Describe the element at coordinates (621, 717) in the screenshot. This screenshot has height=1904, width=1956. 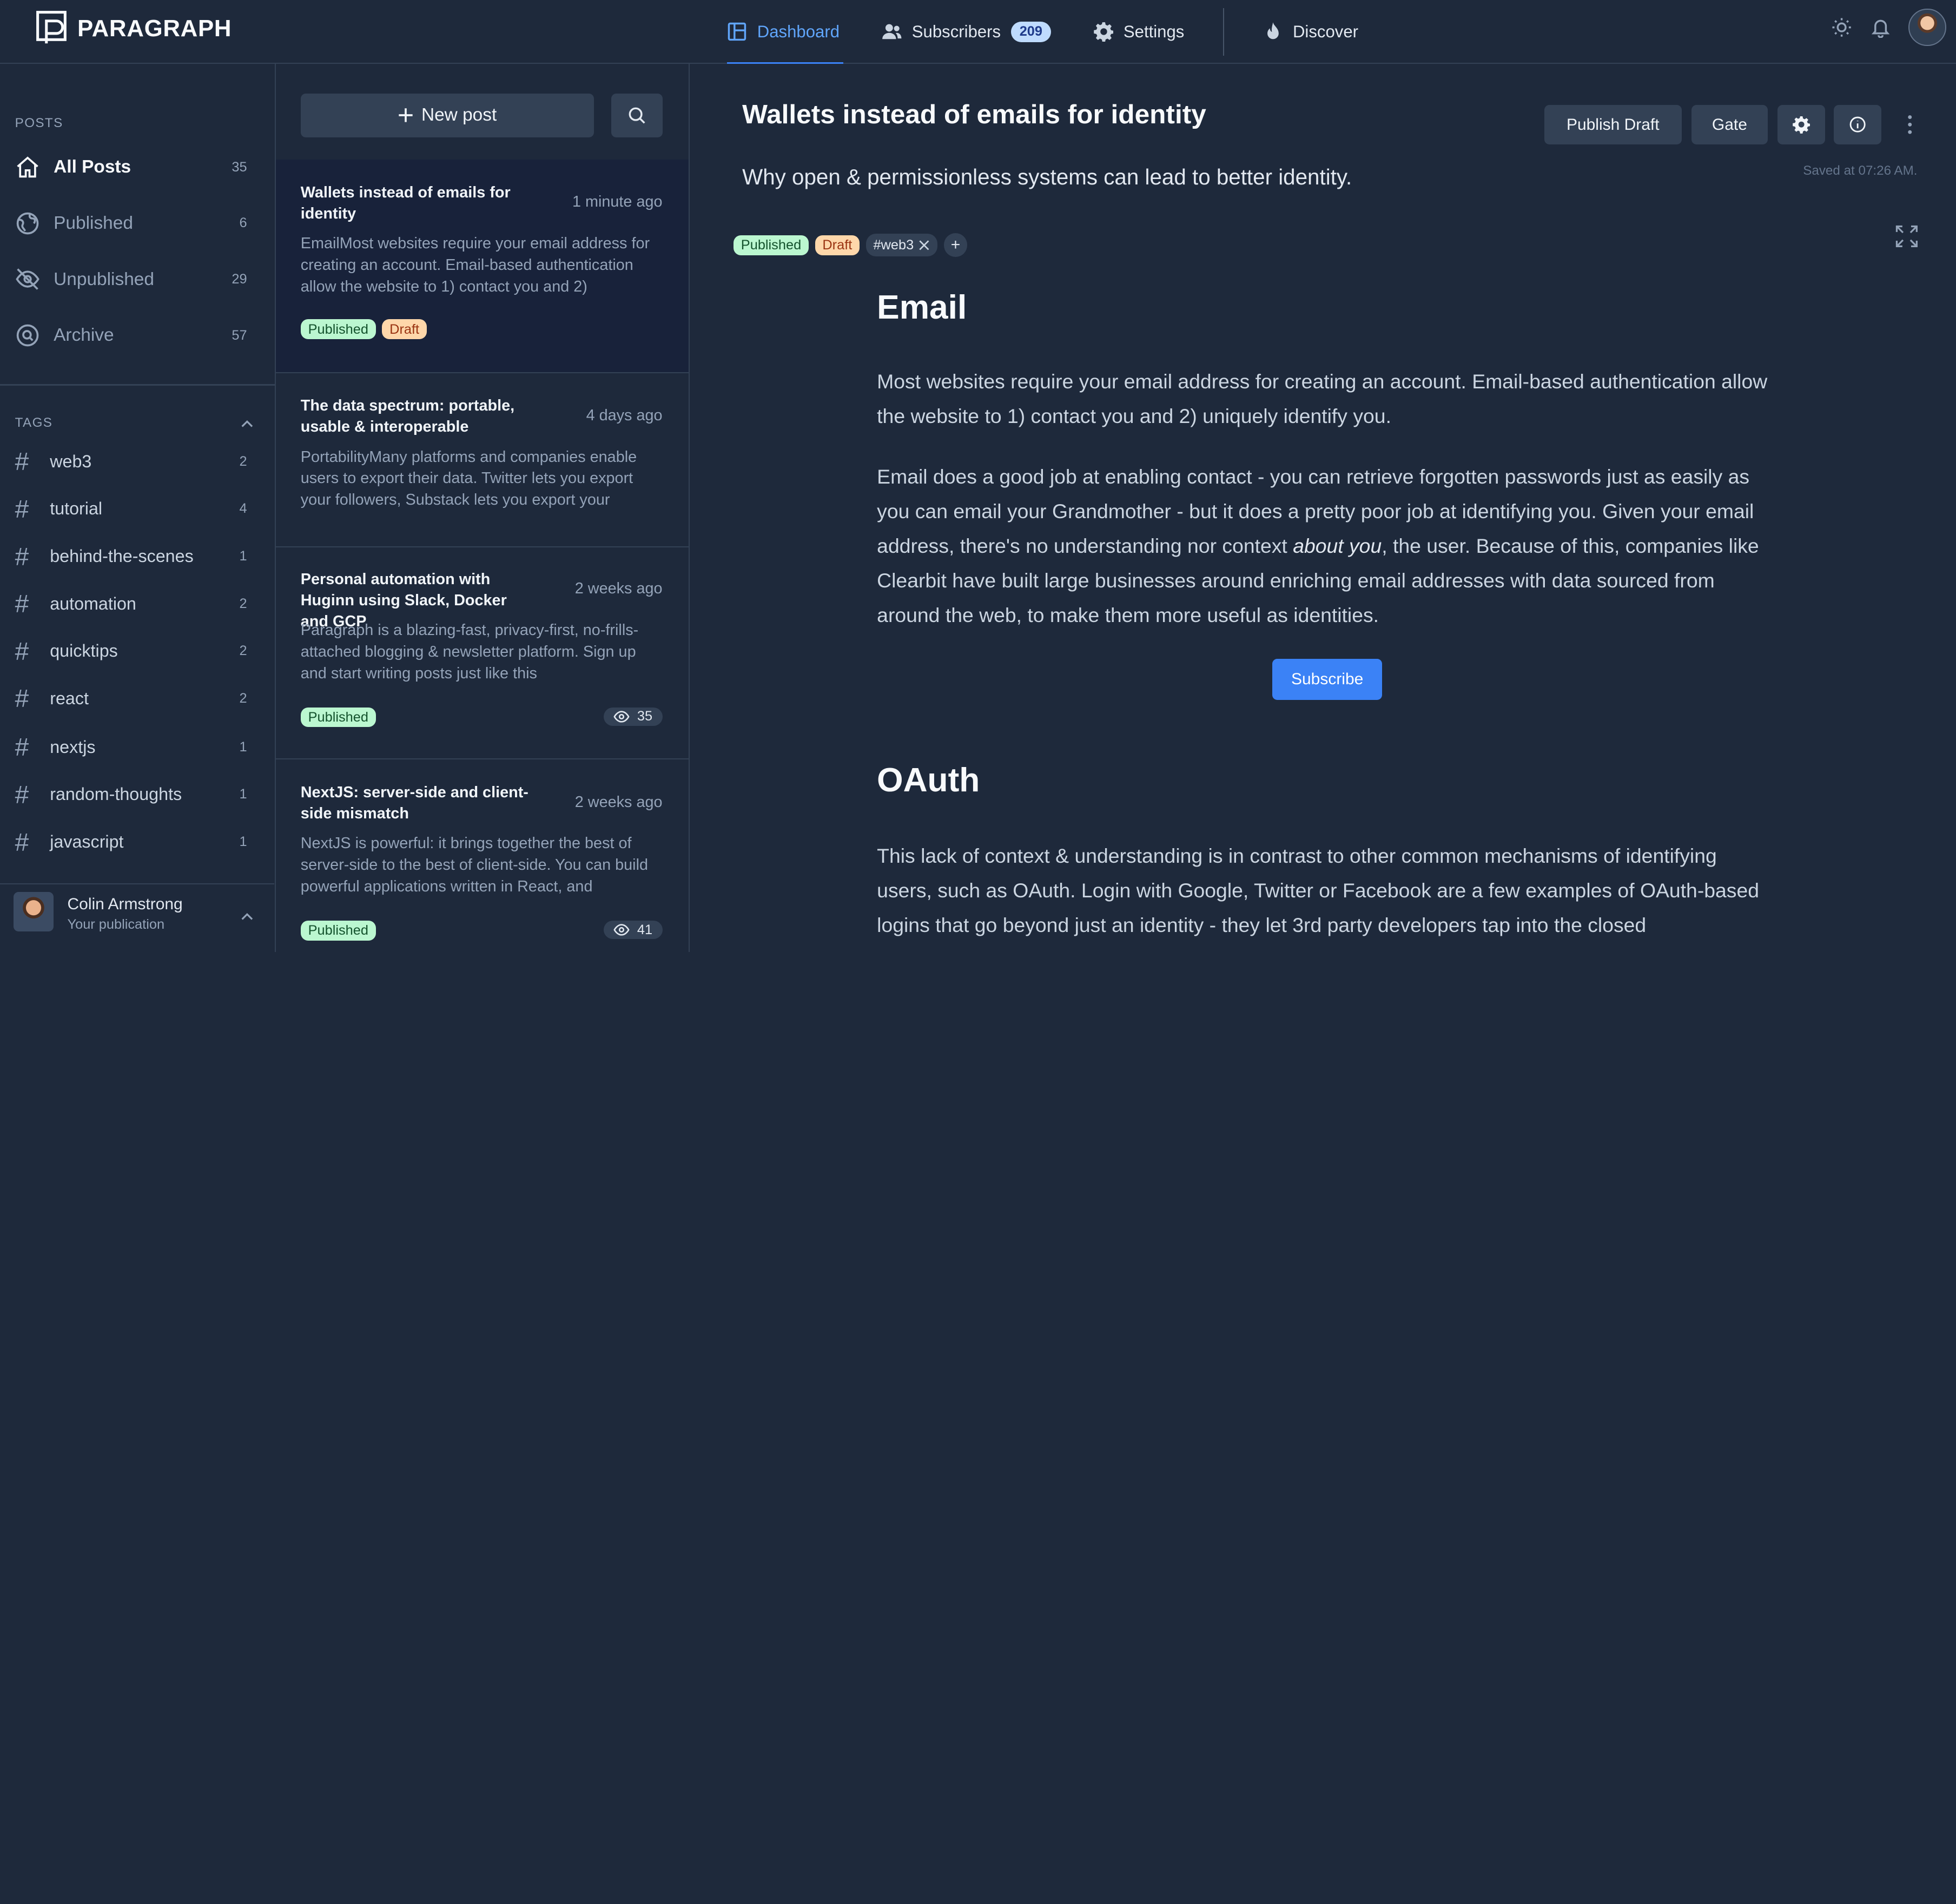
I see `eye-icon` at that location.